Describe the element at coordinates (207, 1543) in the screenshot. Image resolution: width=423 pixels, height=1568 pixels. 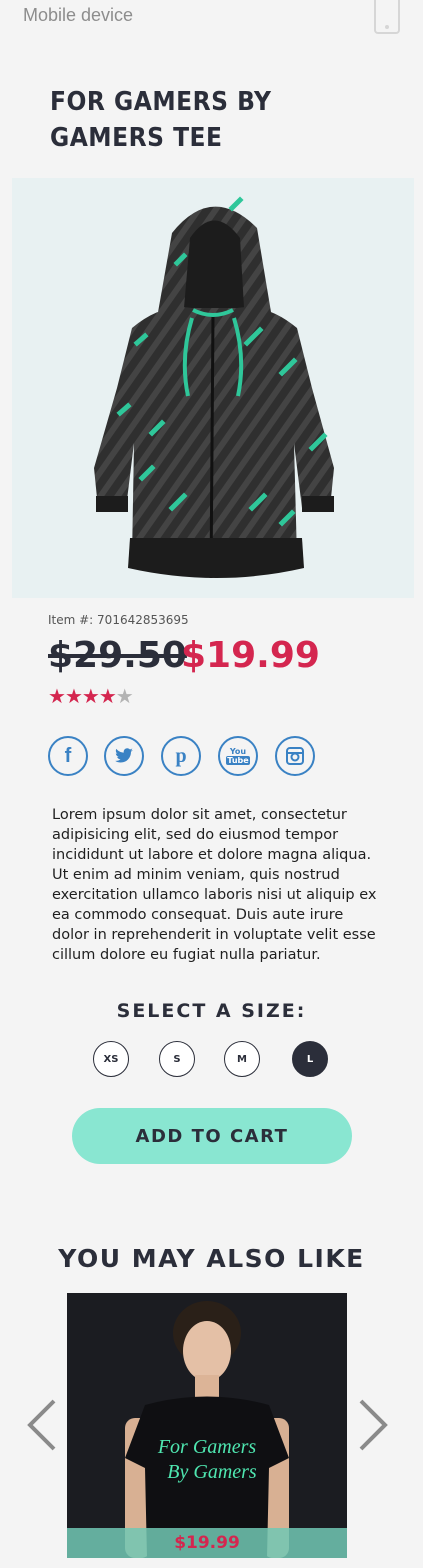
I see `recommendation-price: $19.99` at that location.